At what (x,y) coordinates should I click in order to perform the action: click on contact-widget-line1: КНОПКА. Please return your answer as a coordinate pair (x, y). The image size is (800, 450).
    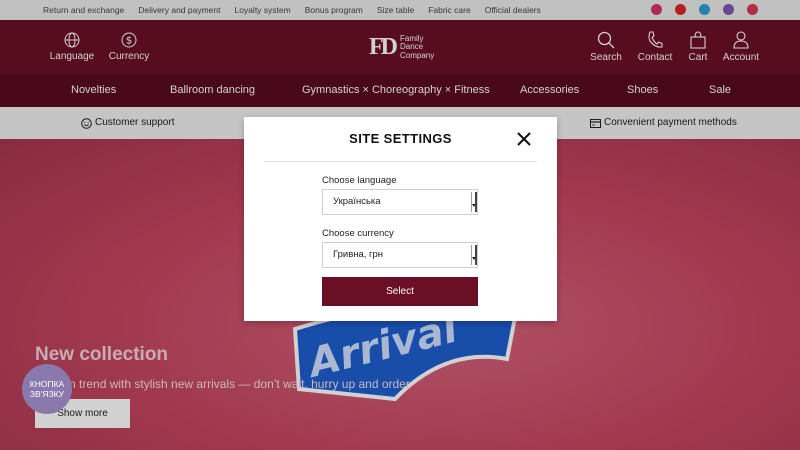
    Looking at the image, I should click on (47, 384).